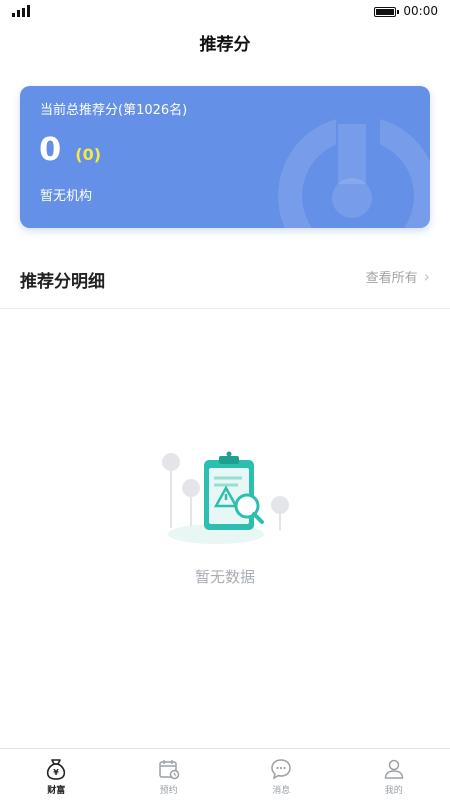 This screenshot has width=450, height=800. What do you see at coordinates (62, 282) in the screenshot?
I see `section-title: 推荐分明细` at bounding box center [62, 282].